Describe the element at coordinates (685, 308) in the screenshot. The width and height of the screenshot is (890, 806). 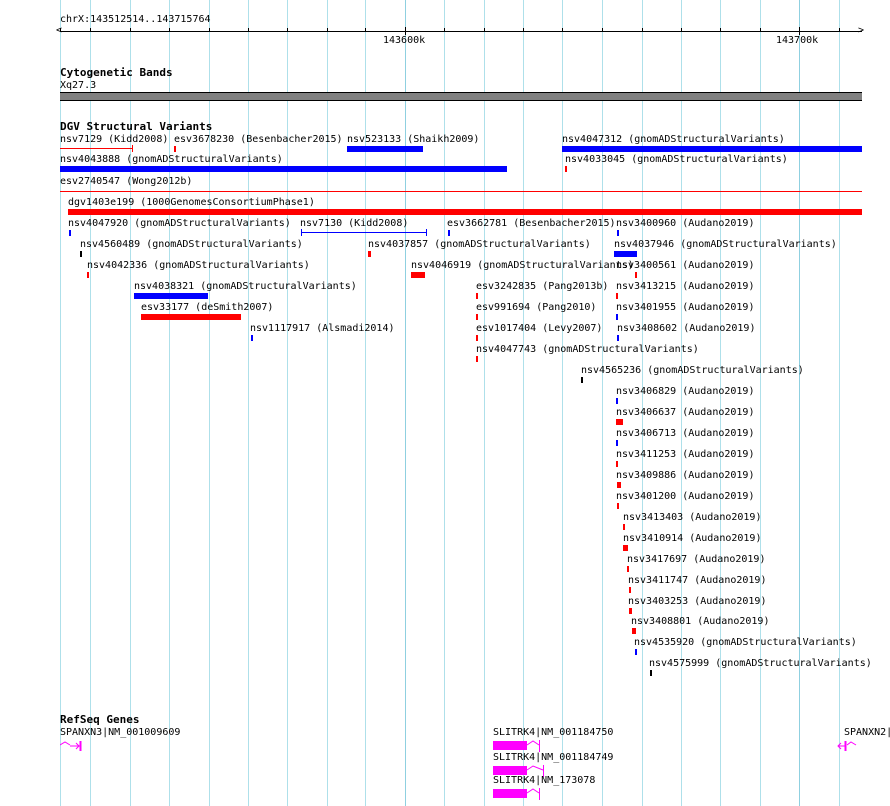
I see `sv-feature-label: nsv3401955 (Audano2019)` at that location.